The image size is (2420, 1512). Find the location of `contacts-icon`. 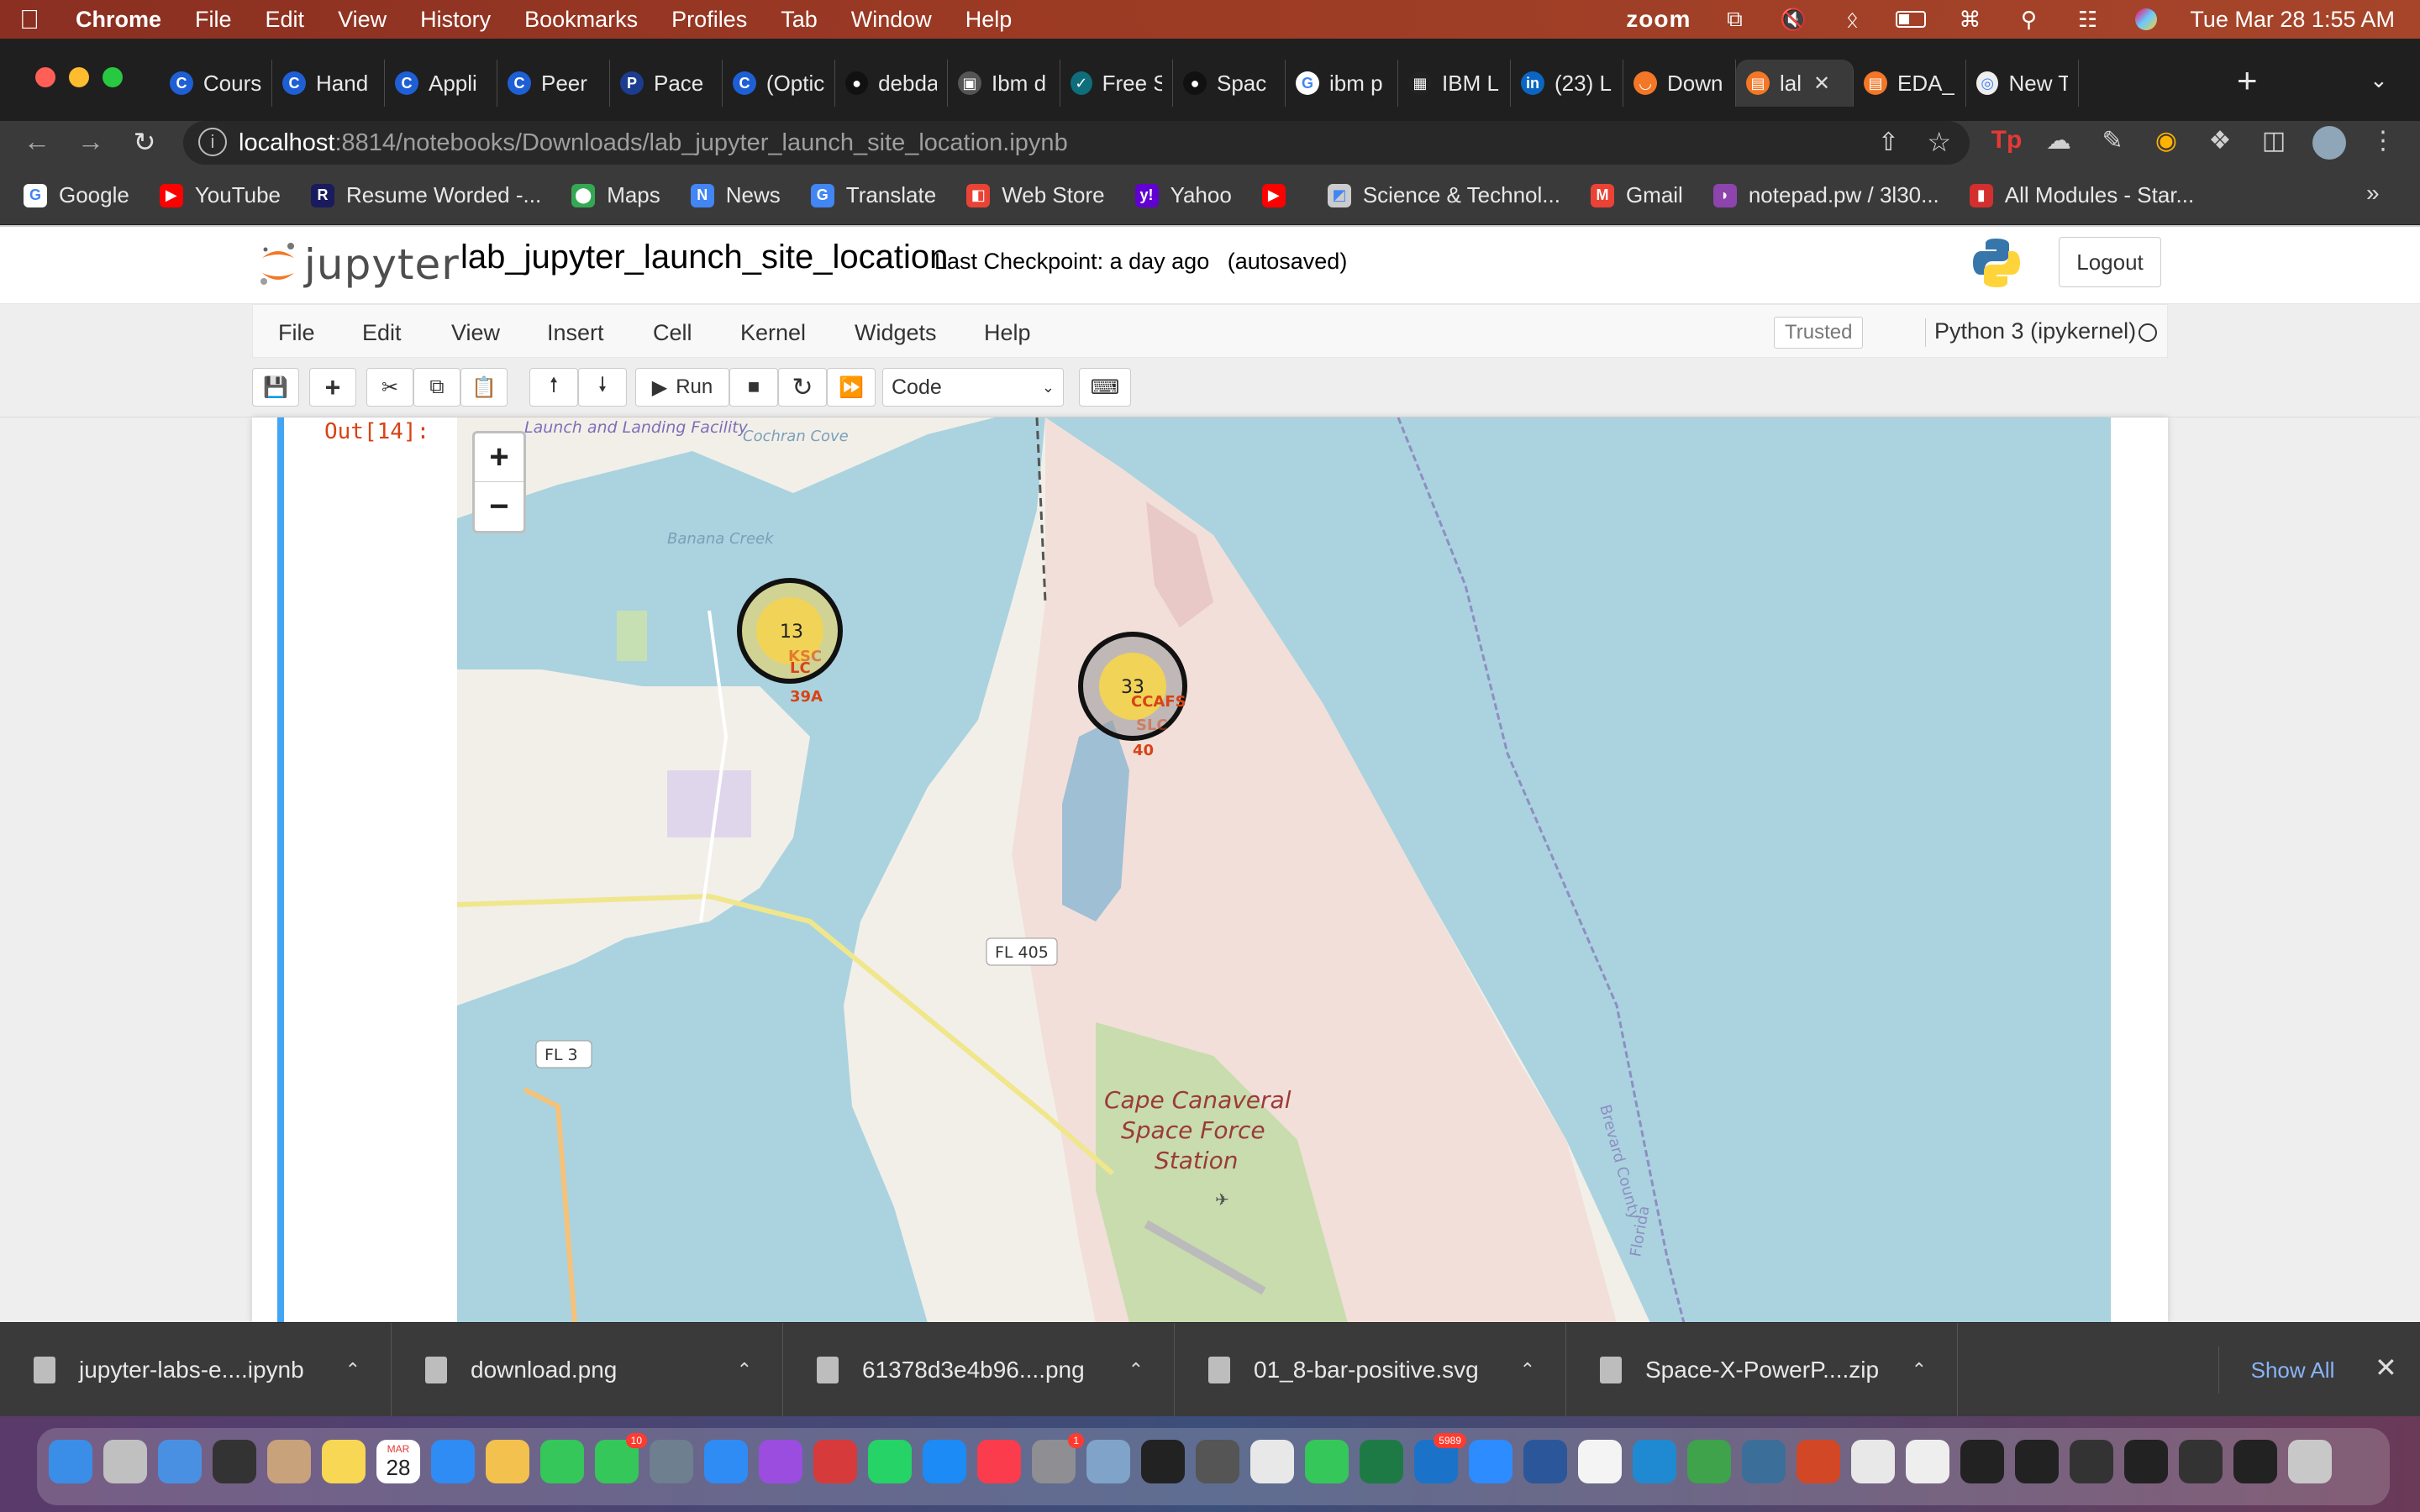

contacts-icon is located at coordinates (289, 1461).